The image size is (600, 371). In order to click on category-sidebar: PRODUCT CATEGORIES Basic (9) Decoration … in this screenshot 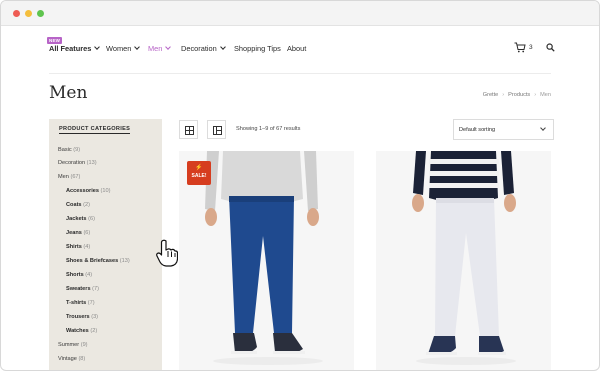, I will do `click(105, 244)`.